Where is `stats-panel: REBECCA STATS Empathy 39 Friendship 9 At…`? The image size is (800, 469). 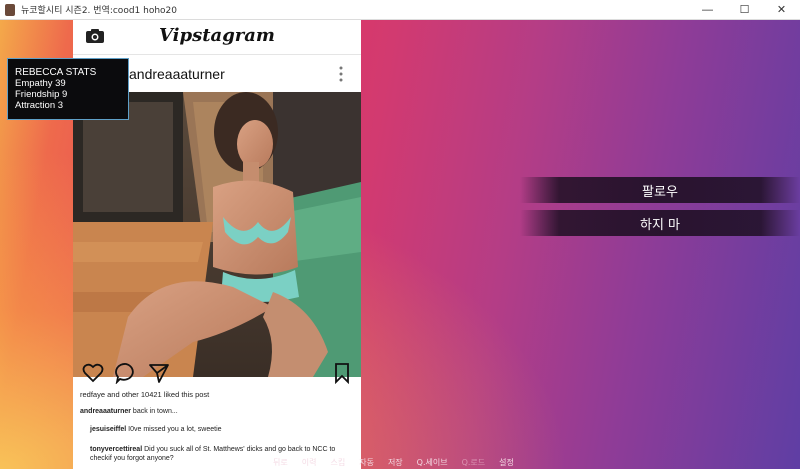 stats-panel: REBECCA STATS Empathy 39 Friendship 9 At… is located at coordinates (68, 89).